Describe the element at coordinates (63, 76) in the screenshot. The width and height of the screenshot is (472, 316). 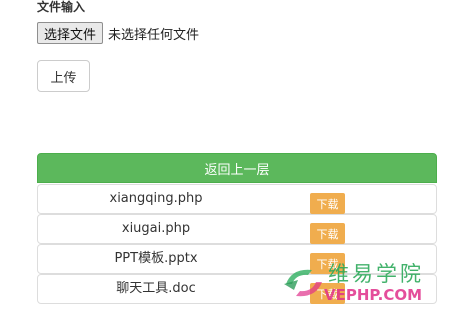
I see `upload-button: 上传` at that location.